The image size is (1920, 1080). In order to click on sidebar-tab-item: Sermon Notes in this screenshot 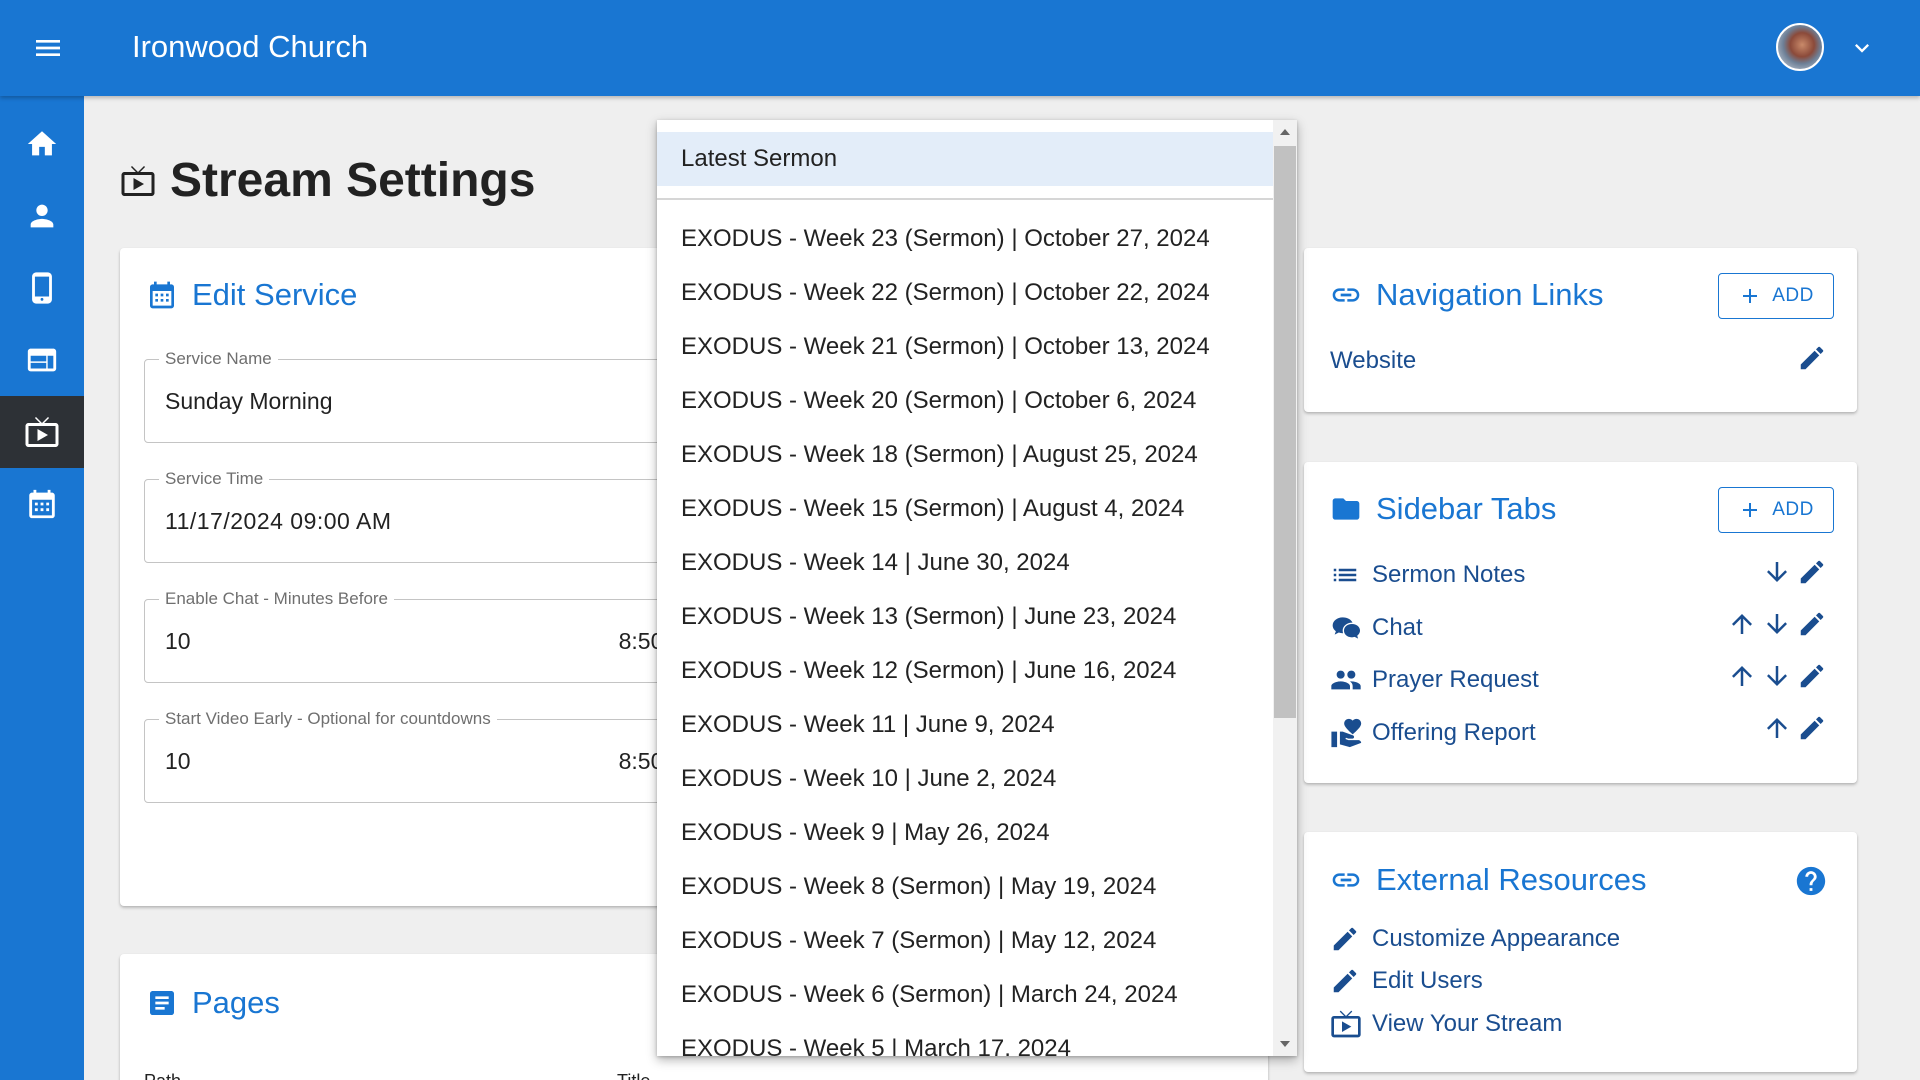, I will do `click(1427, 575)`.